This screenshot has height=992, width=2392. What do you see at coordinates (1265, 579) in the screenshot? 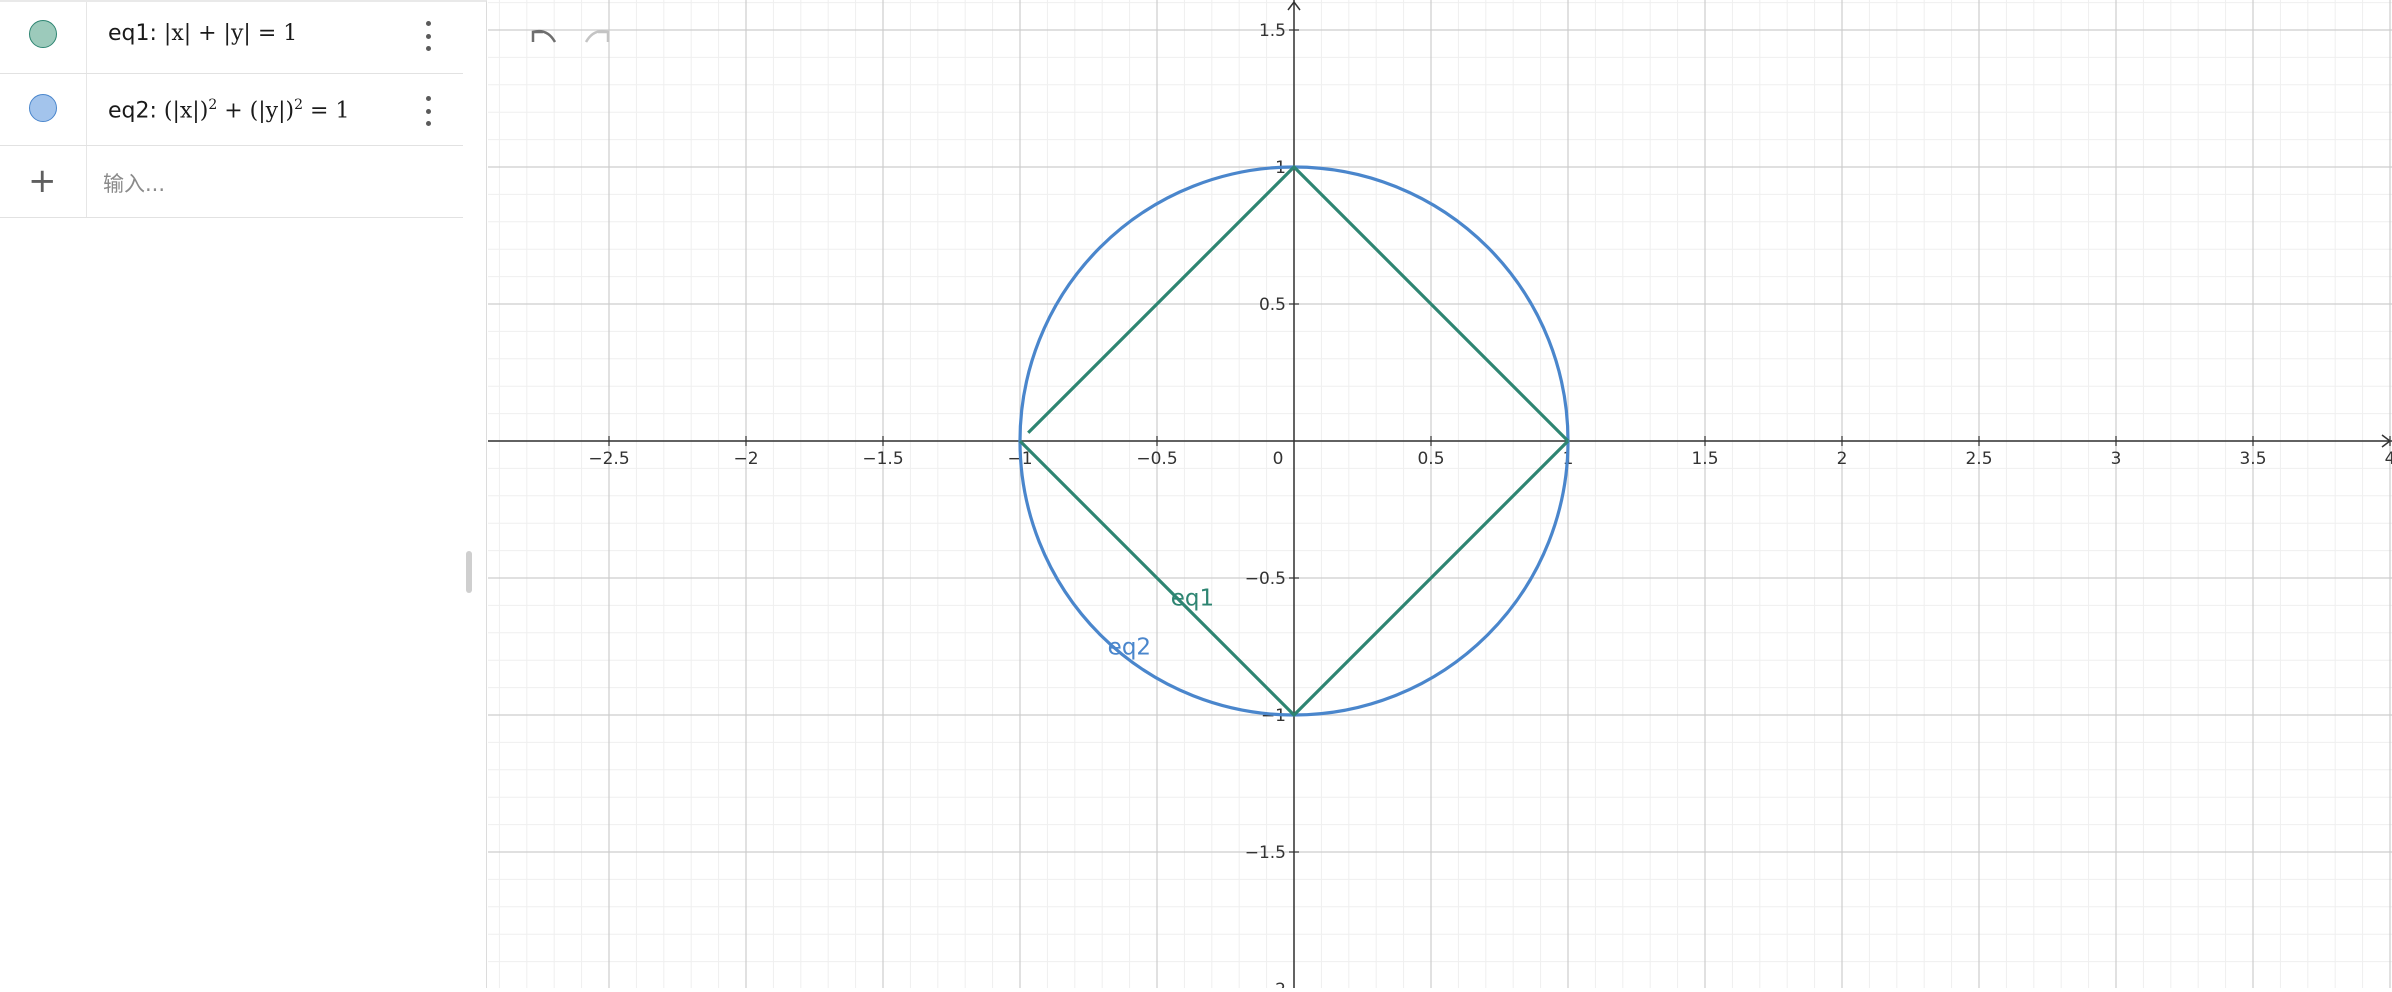
I see `y-tick-label: −0.5` at bounding box center [1265, 579].